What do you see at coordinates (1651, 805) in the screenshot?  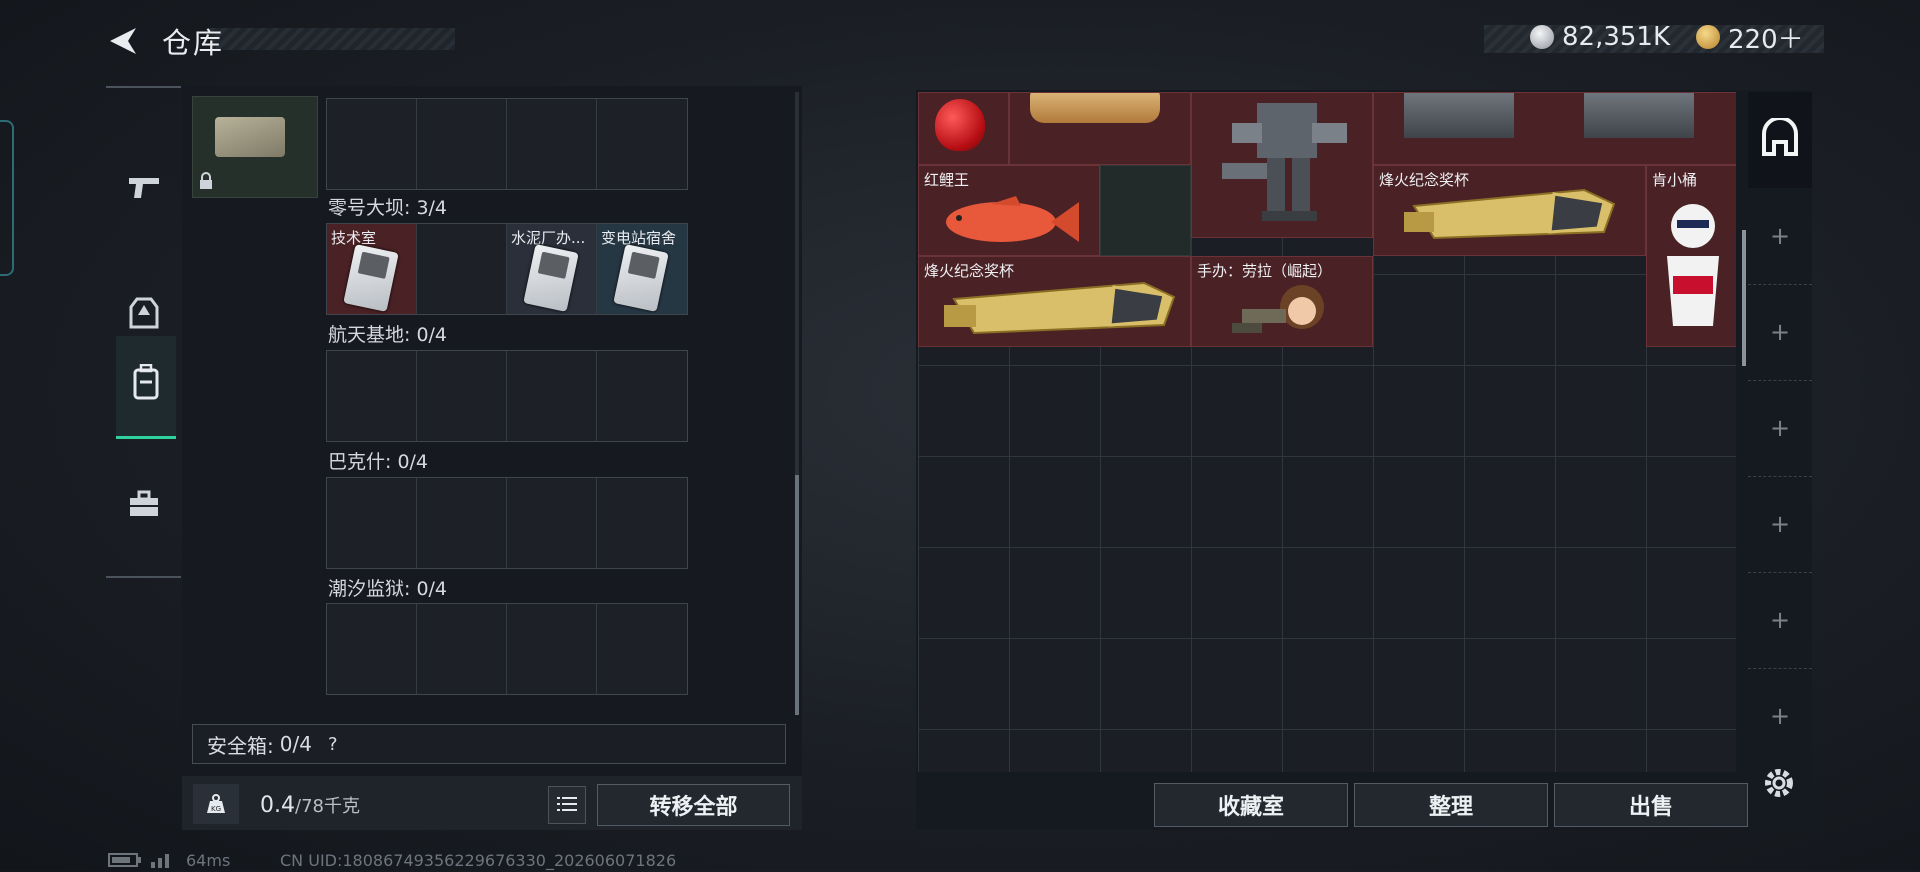 I see `sell-button: 出售` at bounding box center [1651, 805].